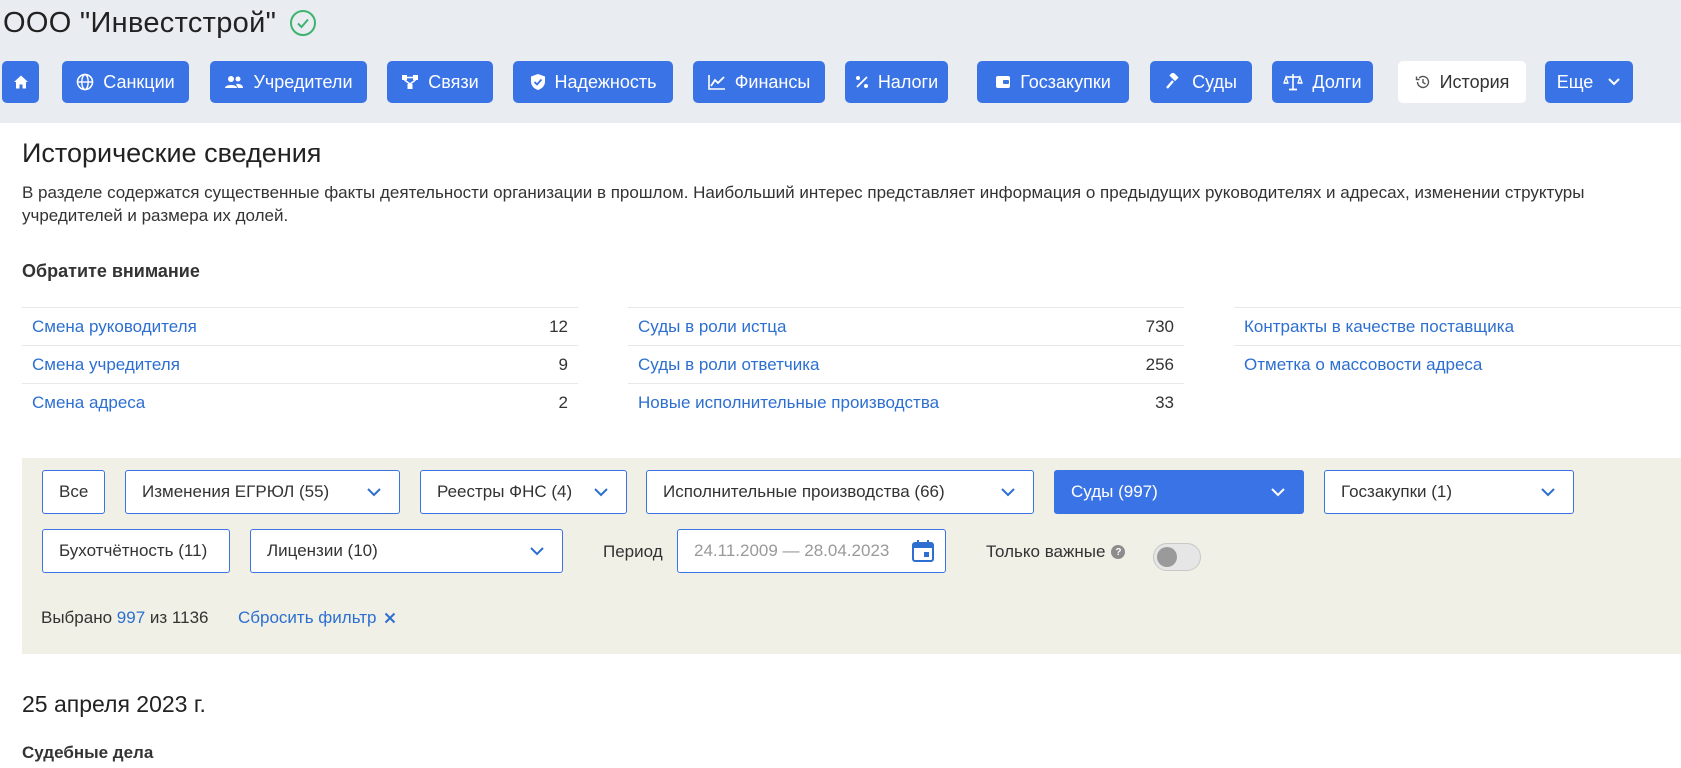 This screenshot has height=768, width=1681. I want to click on nav-taxes: Налоги, so click(896, 82).